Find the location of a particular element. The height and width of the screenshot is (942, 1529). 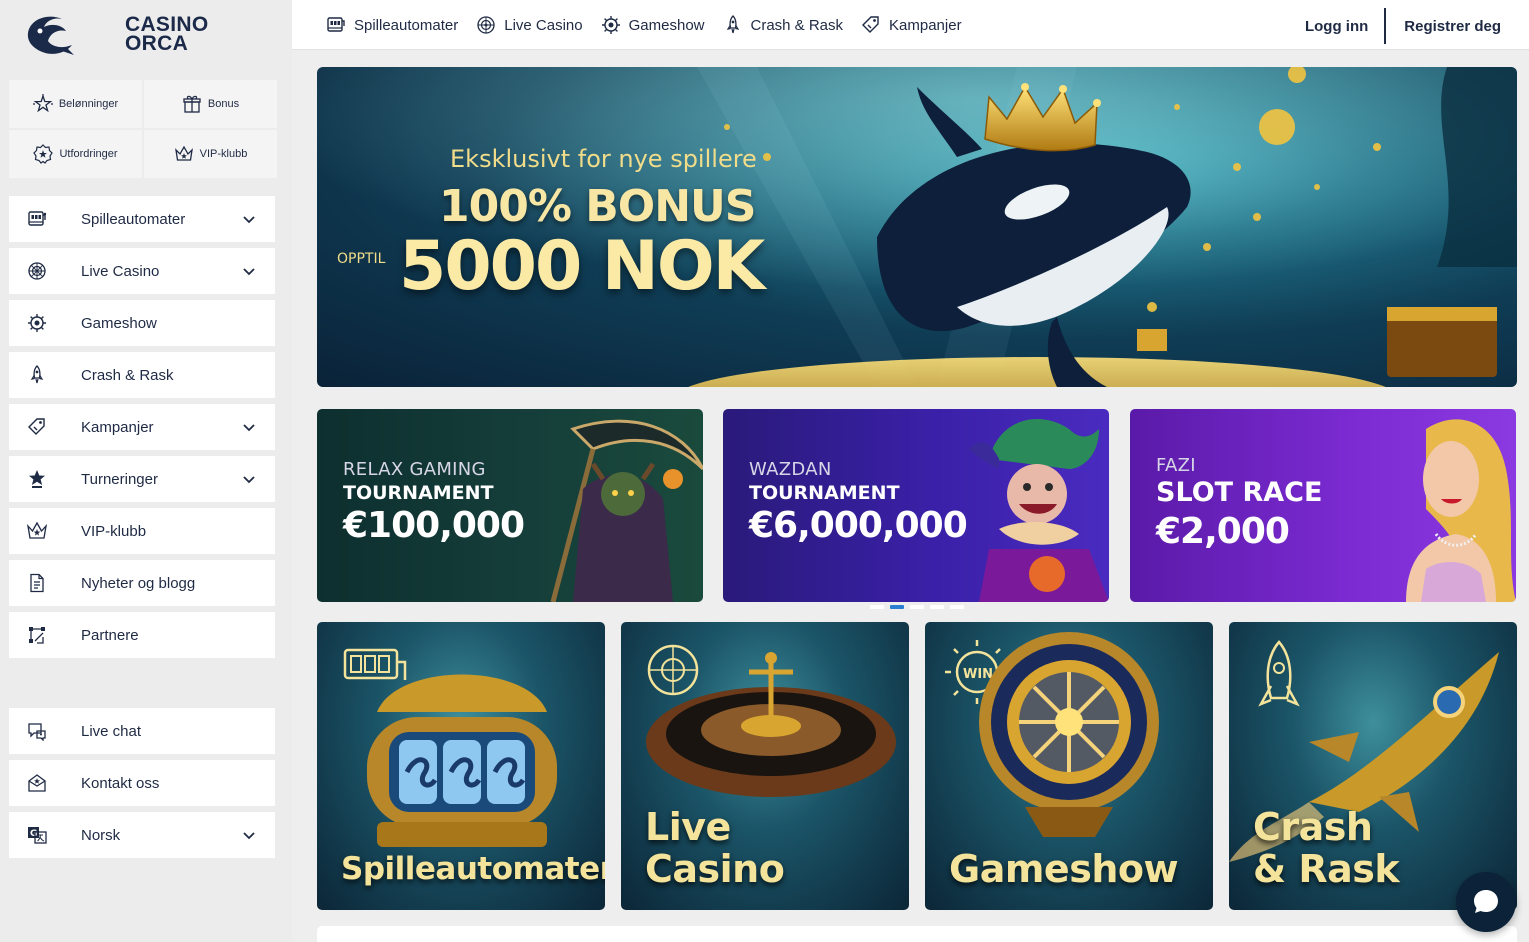

promo-type: SLOT RACE is located at coordinates (1239, 492).